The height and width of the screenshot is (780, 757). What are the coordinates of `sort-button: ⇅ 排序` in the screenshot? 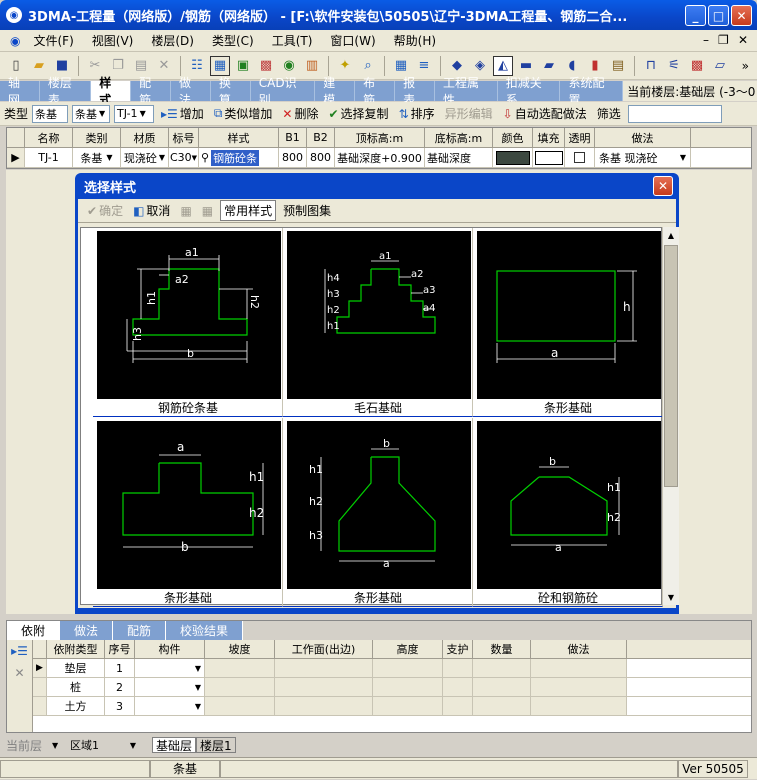 It's located at (417, 113).